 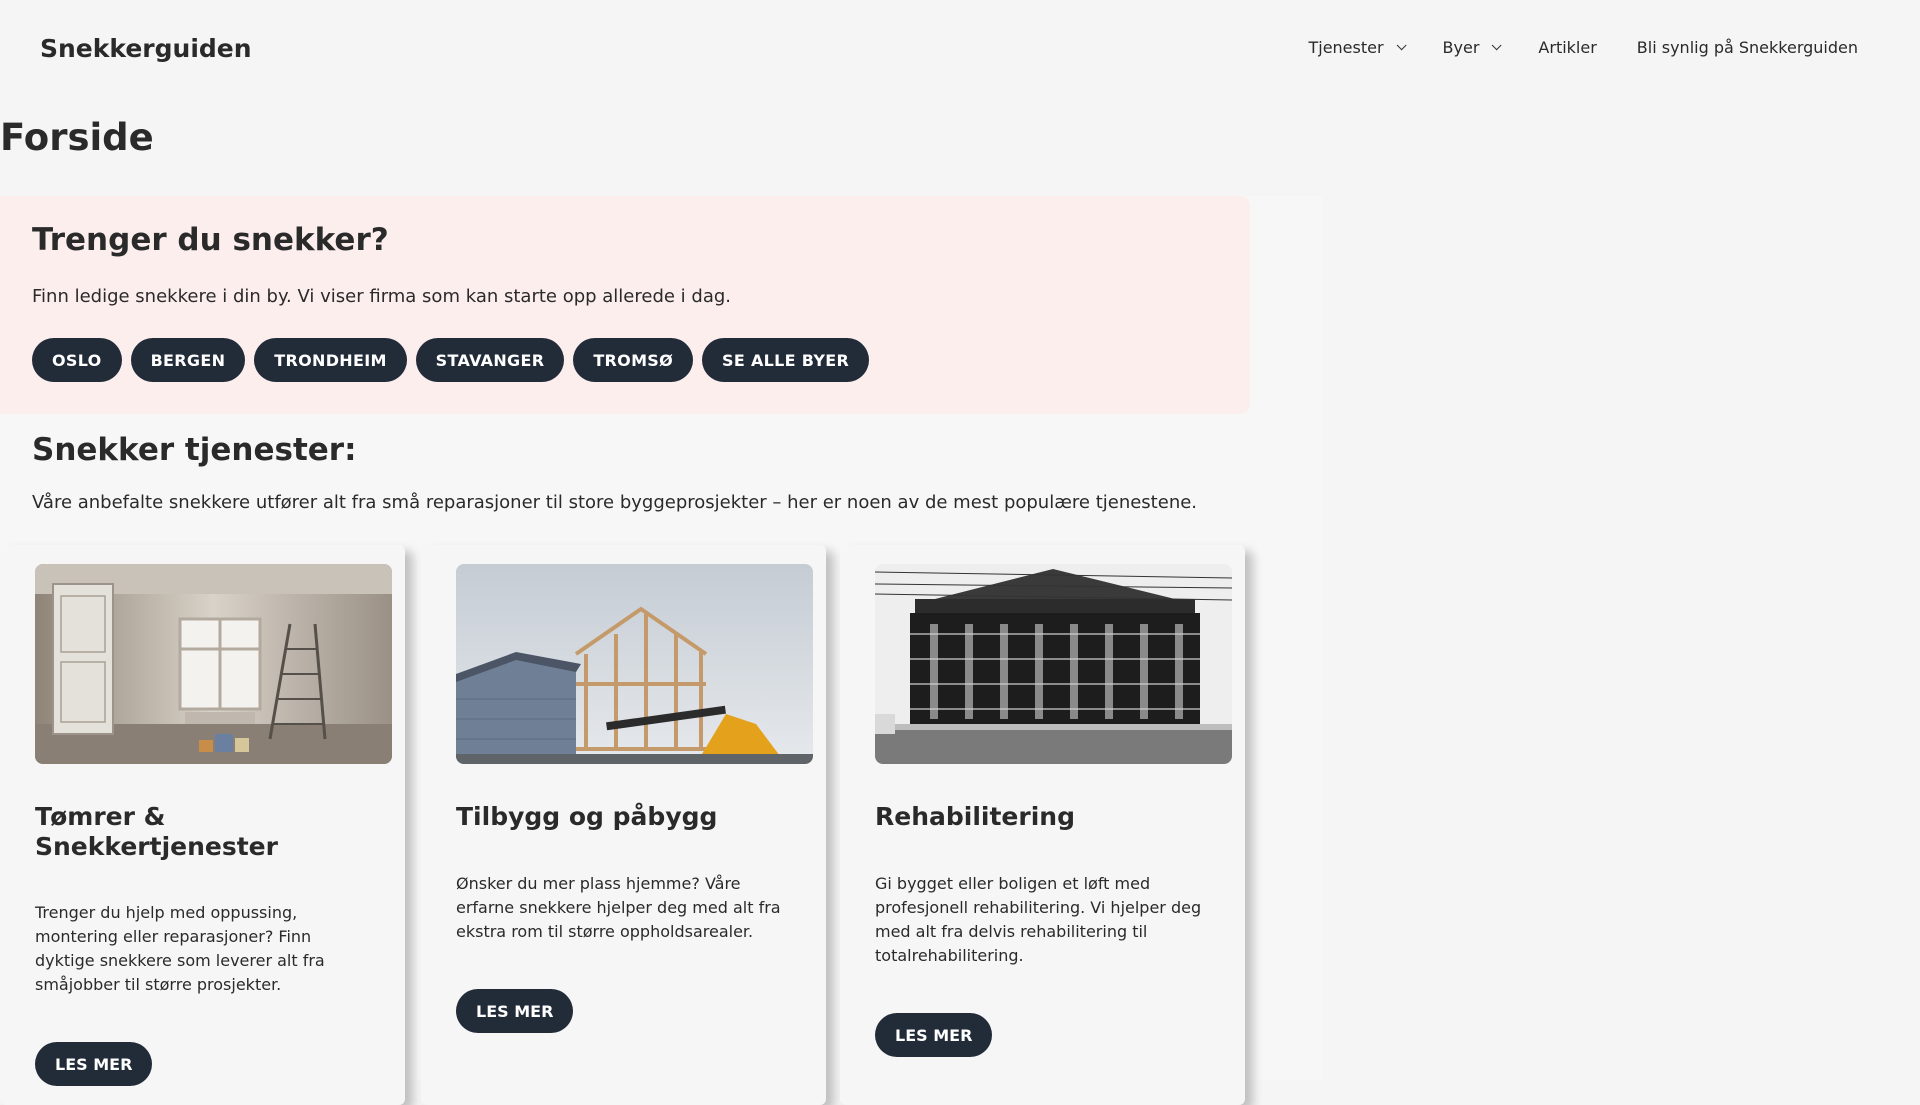 What do you see at coordinates (77, 137) in the screenshot?
I see `page-title: Forside` at bounding box center [77, 137].